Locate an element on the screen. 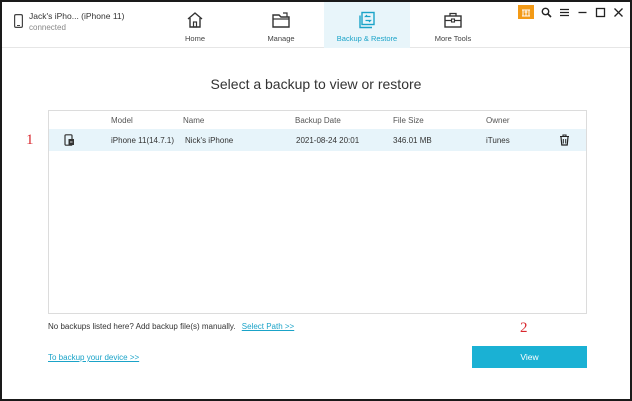 The image size is (632, 401). column-header-backup-date: Backup Date is located at coordinates (318, 120).